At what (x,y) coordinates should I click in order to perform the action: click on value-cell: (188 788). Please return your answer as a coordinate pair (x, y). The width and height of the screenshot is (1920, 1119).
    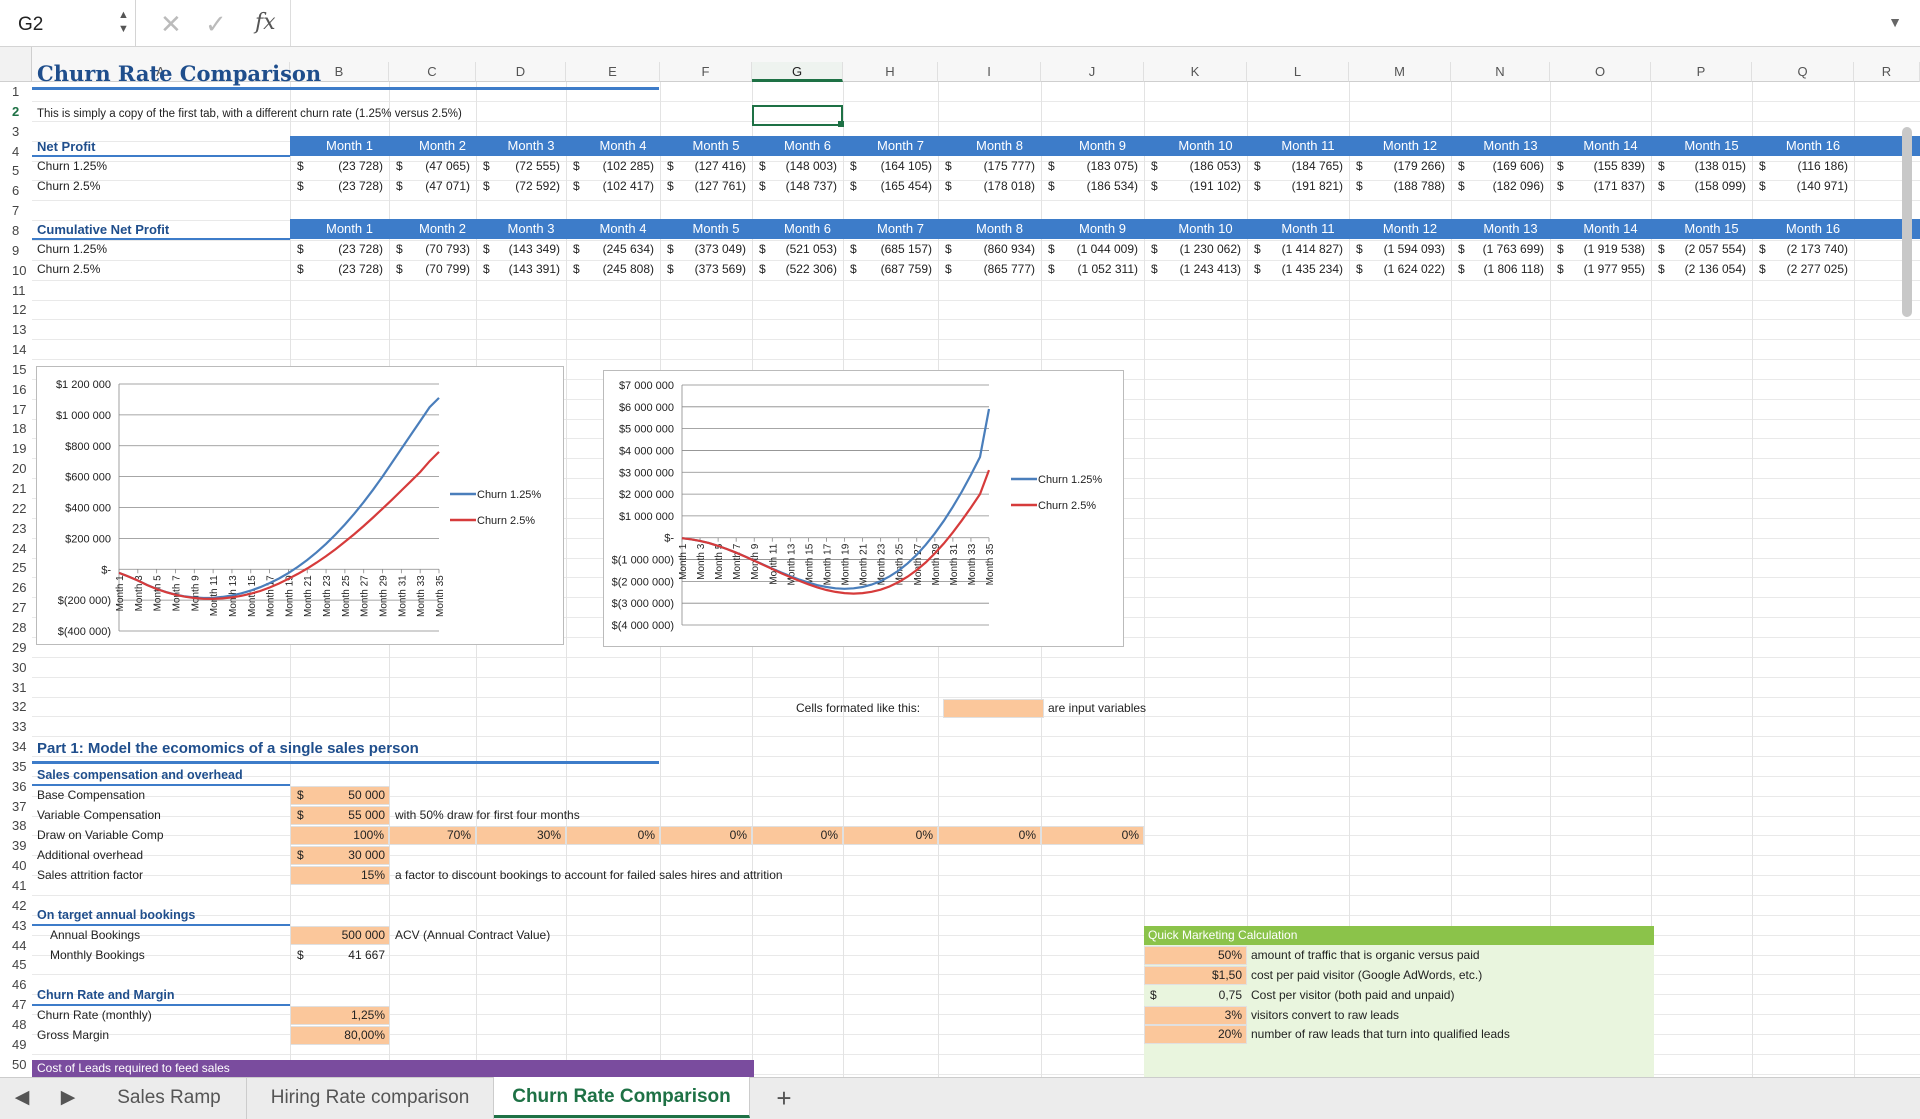
    Looking at the image, I should click on (1397, 186).